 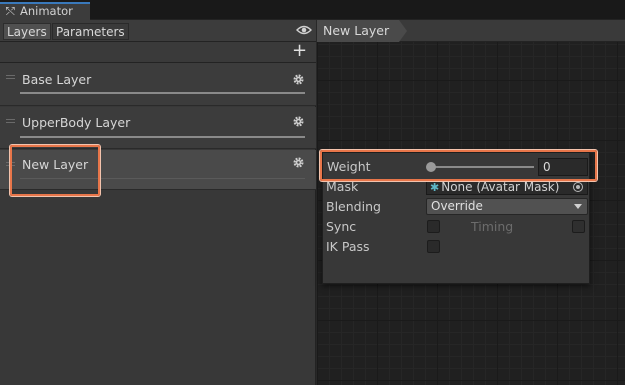 What do you see at coordinates (299, 51) in the screenshot?
I see `add-layer-button: +` at bounding box center [299, 51].